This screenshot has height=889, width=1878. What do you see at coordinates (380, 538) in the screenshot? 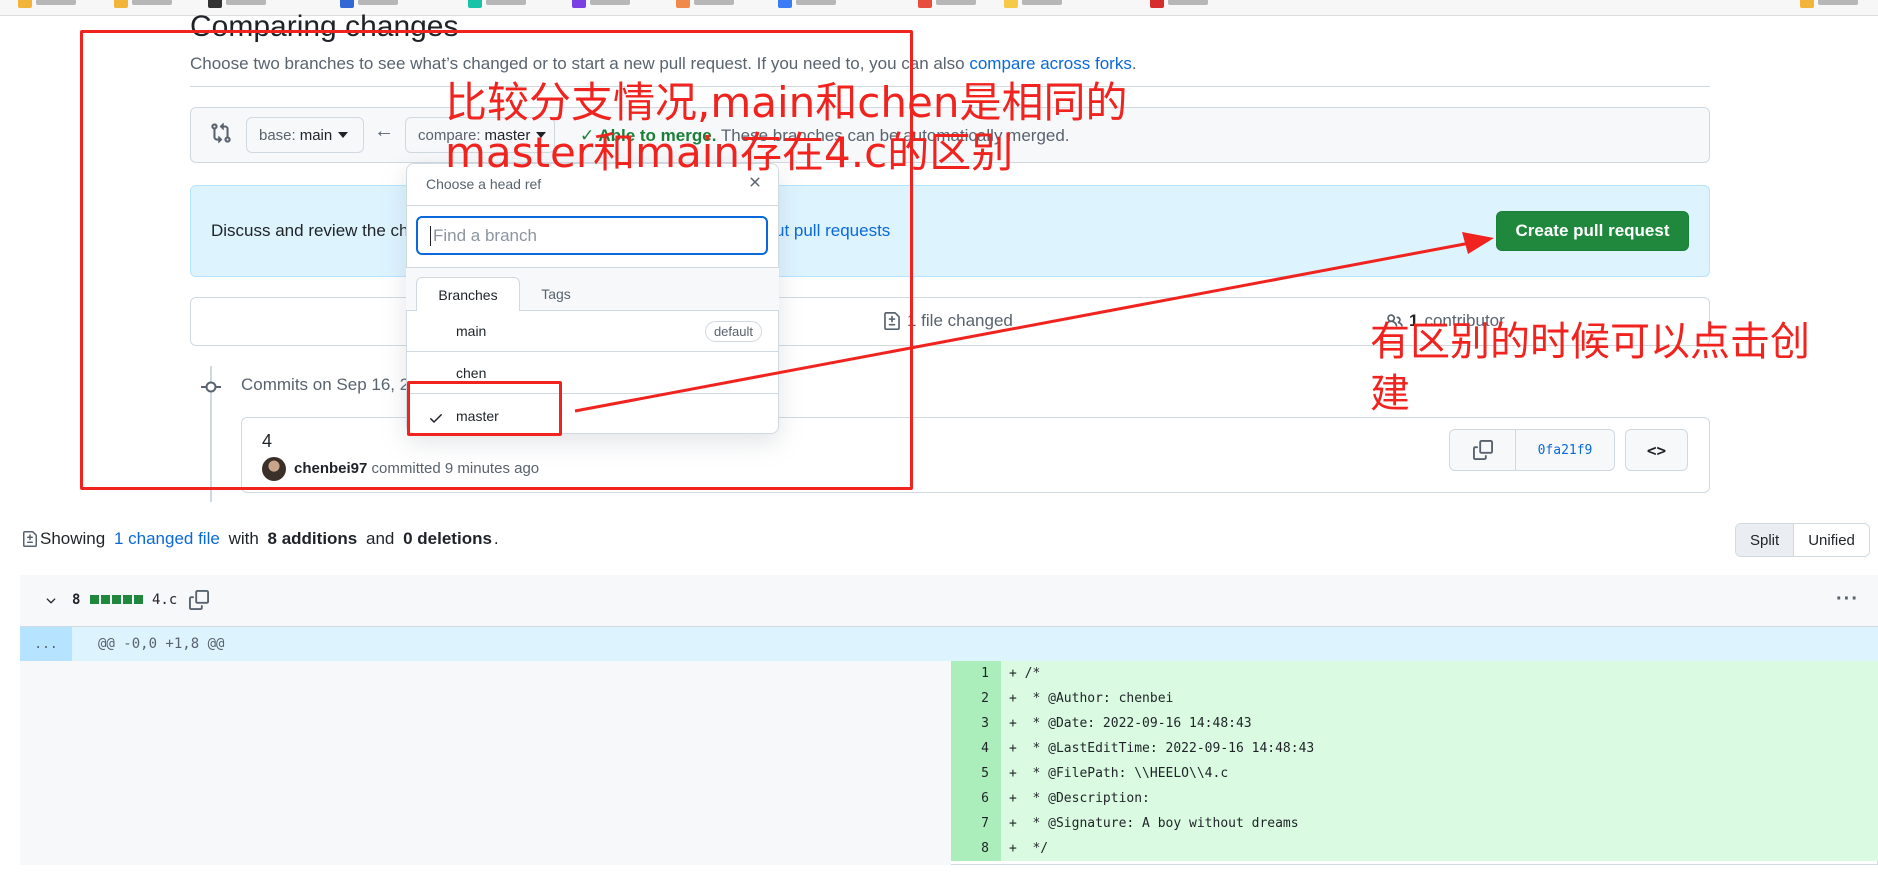
I see `showing-and: and` at bounding box center [380, 538].